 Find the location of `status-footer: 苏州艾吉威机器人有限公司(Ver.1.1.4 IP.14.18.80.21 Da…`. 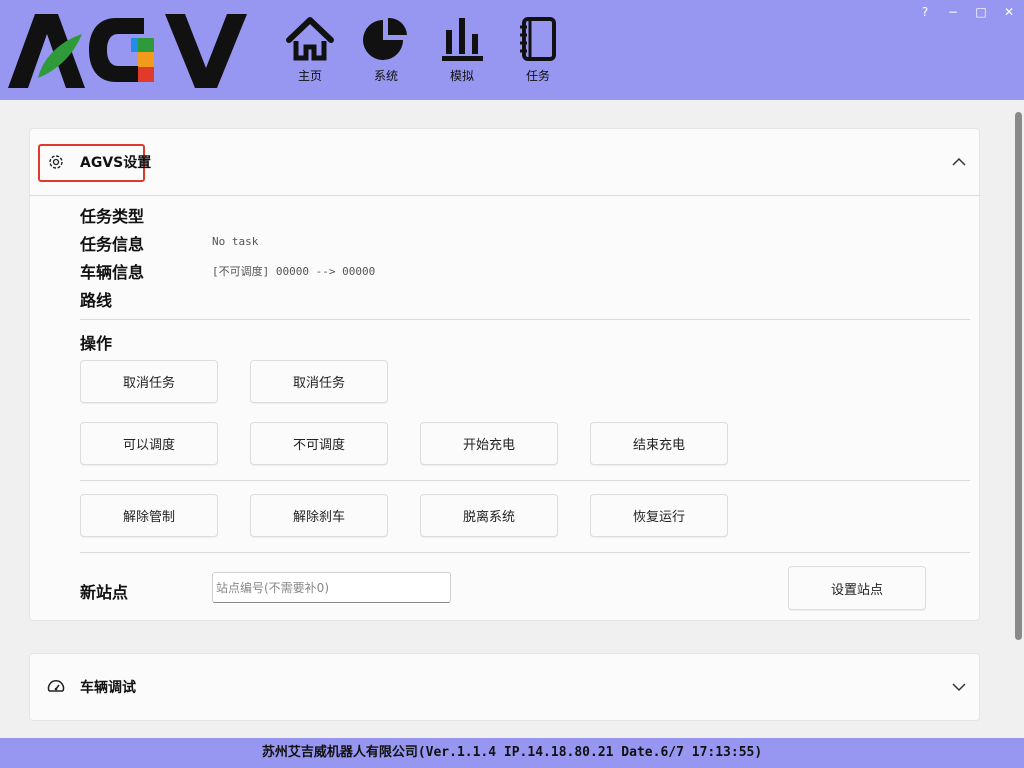

status-footer: 苏州艾吉威机器人有限公司(Ver.1.1.4 IP.14.18.80.21 Da… is located at coordinates (512, 753).